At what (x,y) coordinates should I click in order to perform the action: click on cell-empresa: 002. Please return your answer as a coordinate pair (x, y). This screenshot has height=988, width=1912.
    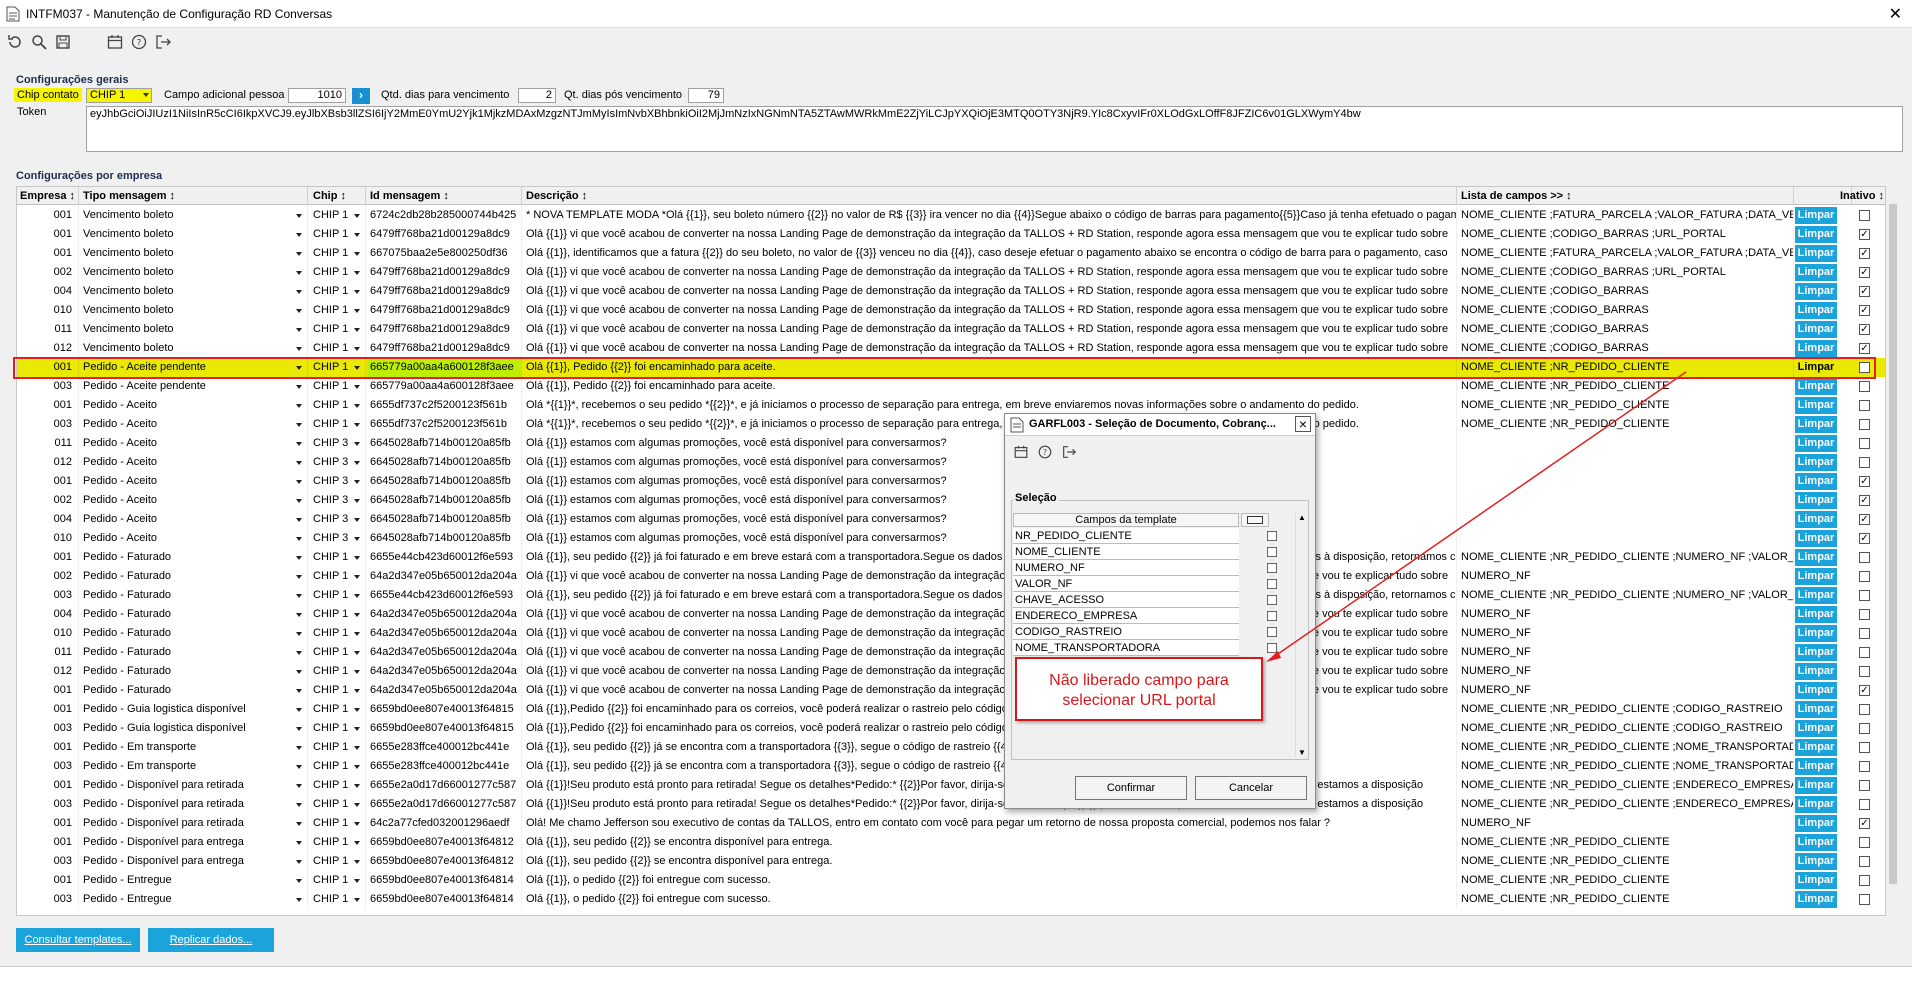
    Looking at the image, I should click on (48, 272).